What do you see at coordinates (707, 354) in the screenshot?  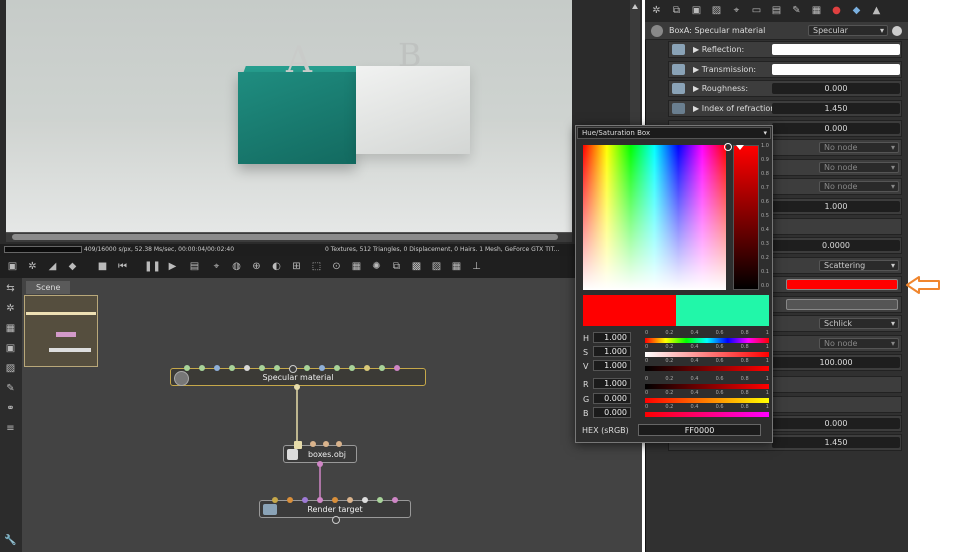 I see `saturation-slider` at bounding box center [707, 354].